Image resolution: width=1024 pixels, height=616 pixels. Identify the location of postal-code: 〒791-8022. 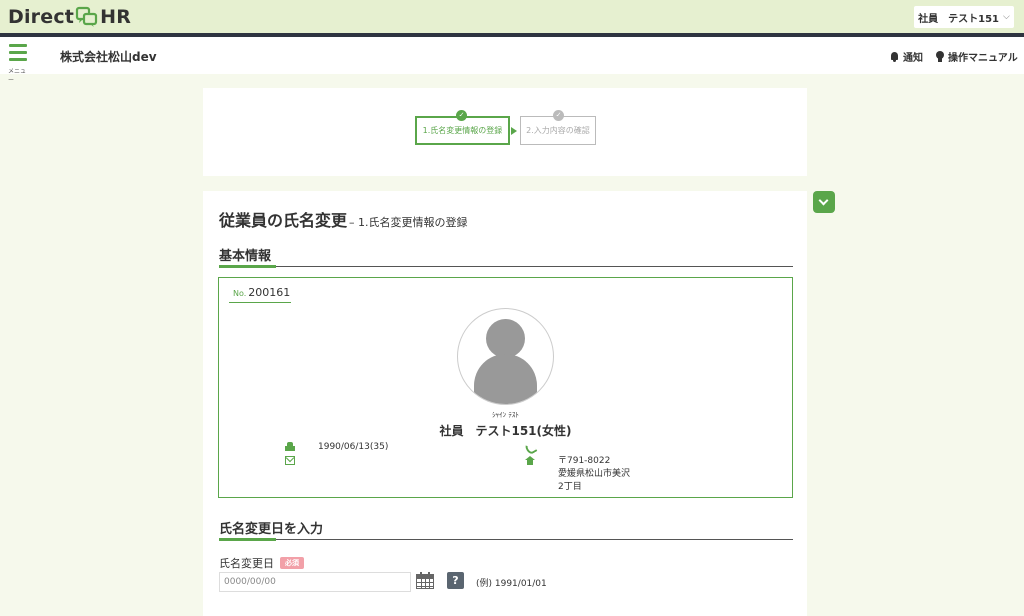
(584, 461).